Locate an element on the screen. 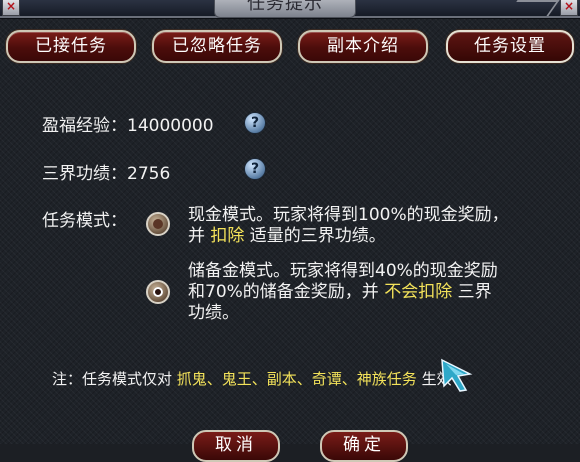 This screenshot has height=462, width=580. cash-mode-line2-pre: 并 is located at coordinates (199, 236).